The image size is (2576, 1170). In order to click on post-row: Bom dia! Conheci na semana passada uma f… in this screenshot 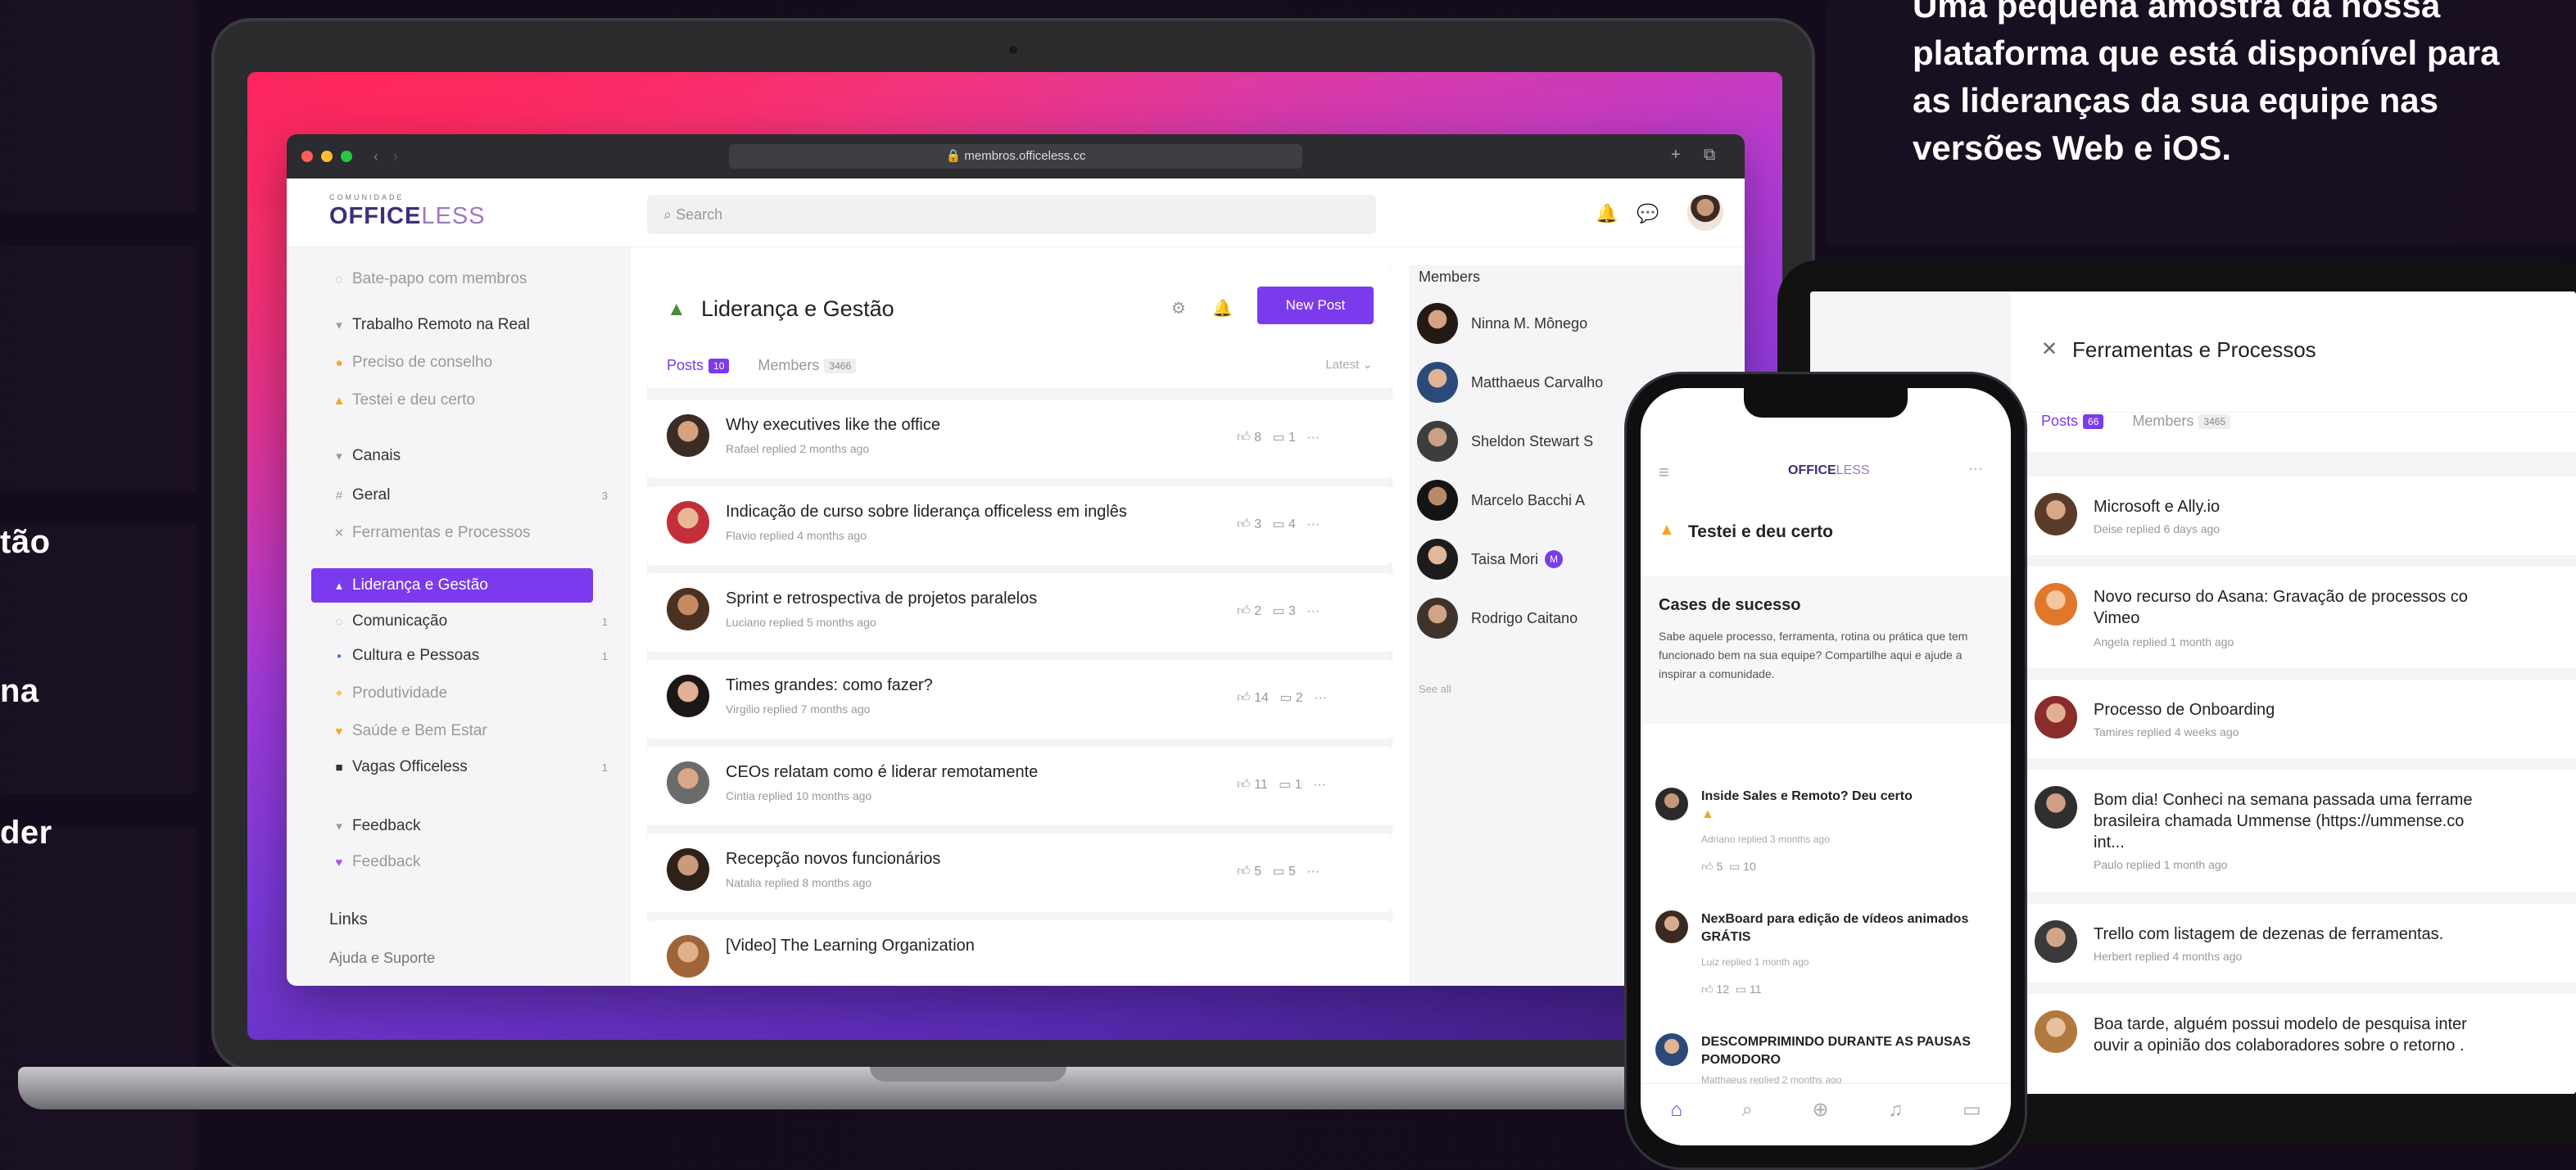, I will do `click(2298, 831)`.